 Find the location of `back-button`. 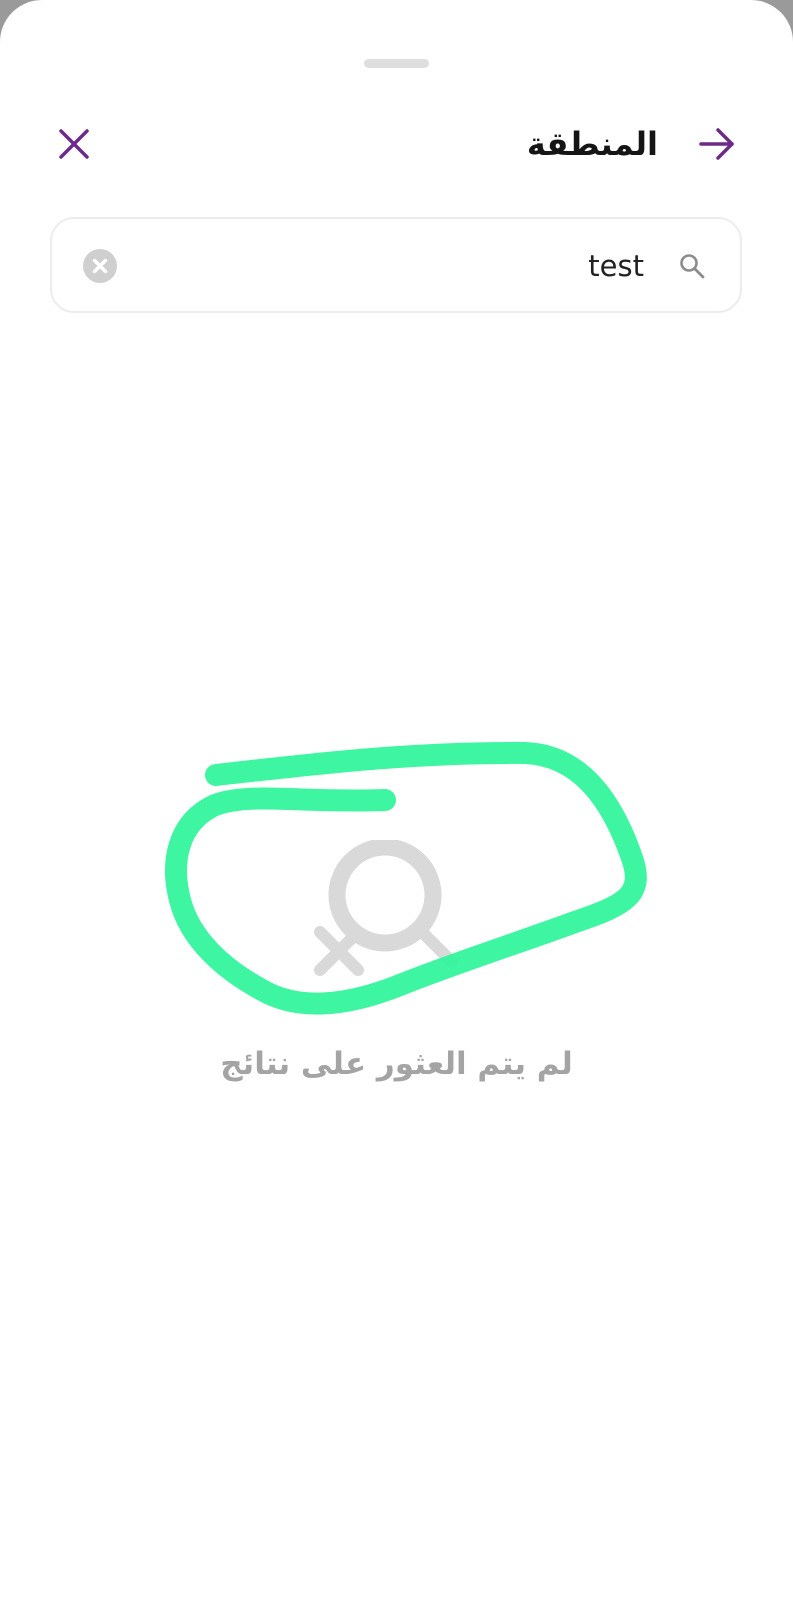

back-button is located at coordinates (717, 144).